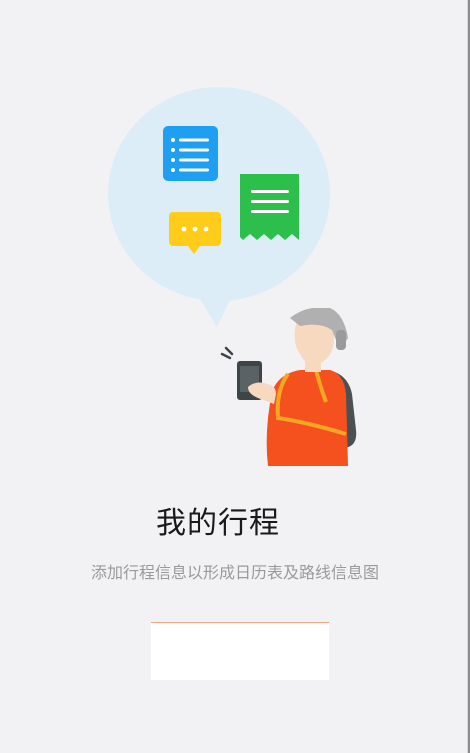 The width and height of the screenshot is (470, 753). Describe the element at coordinates (218, 523) in the screenshot. I see `page-title: 我的行程` at that location.